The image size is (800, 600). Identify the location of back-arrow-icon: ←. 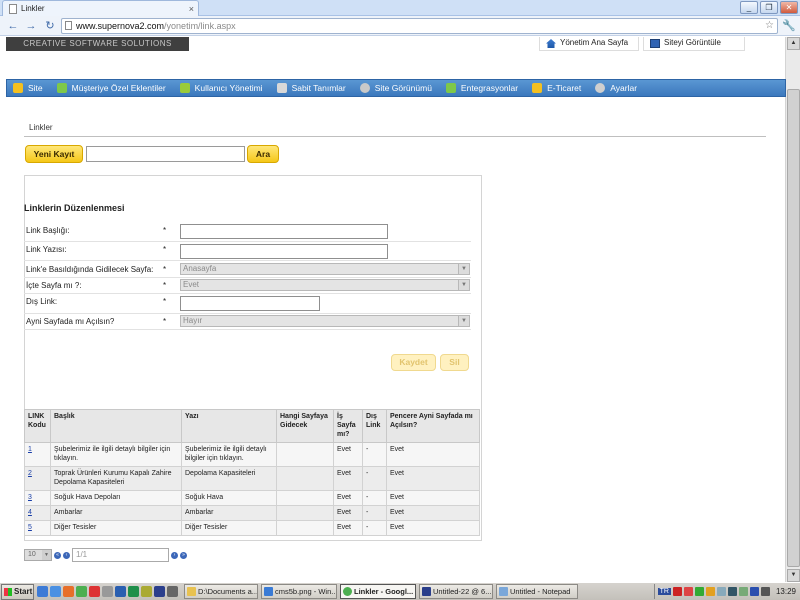
(13, 26).